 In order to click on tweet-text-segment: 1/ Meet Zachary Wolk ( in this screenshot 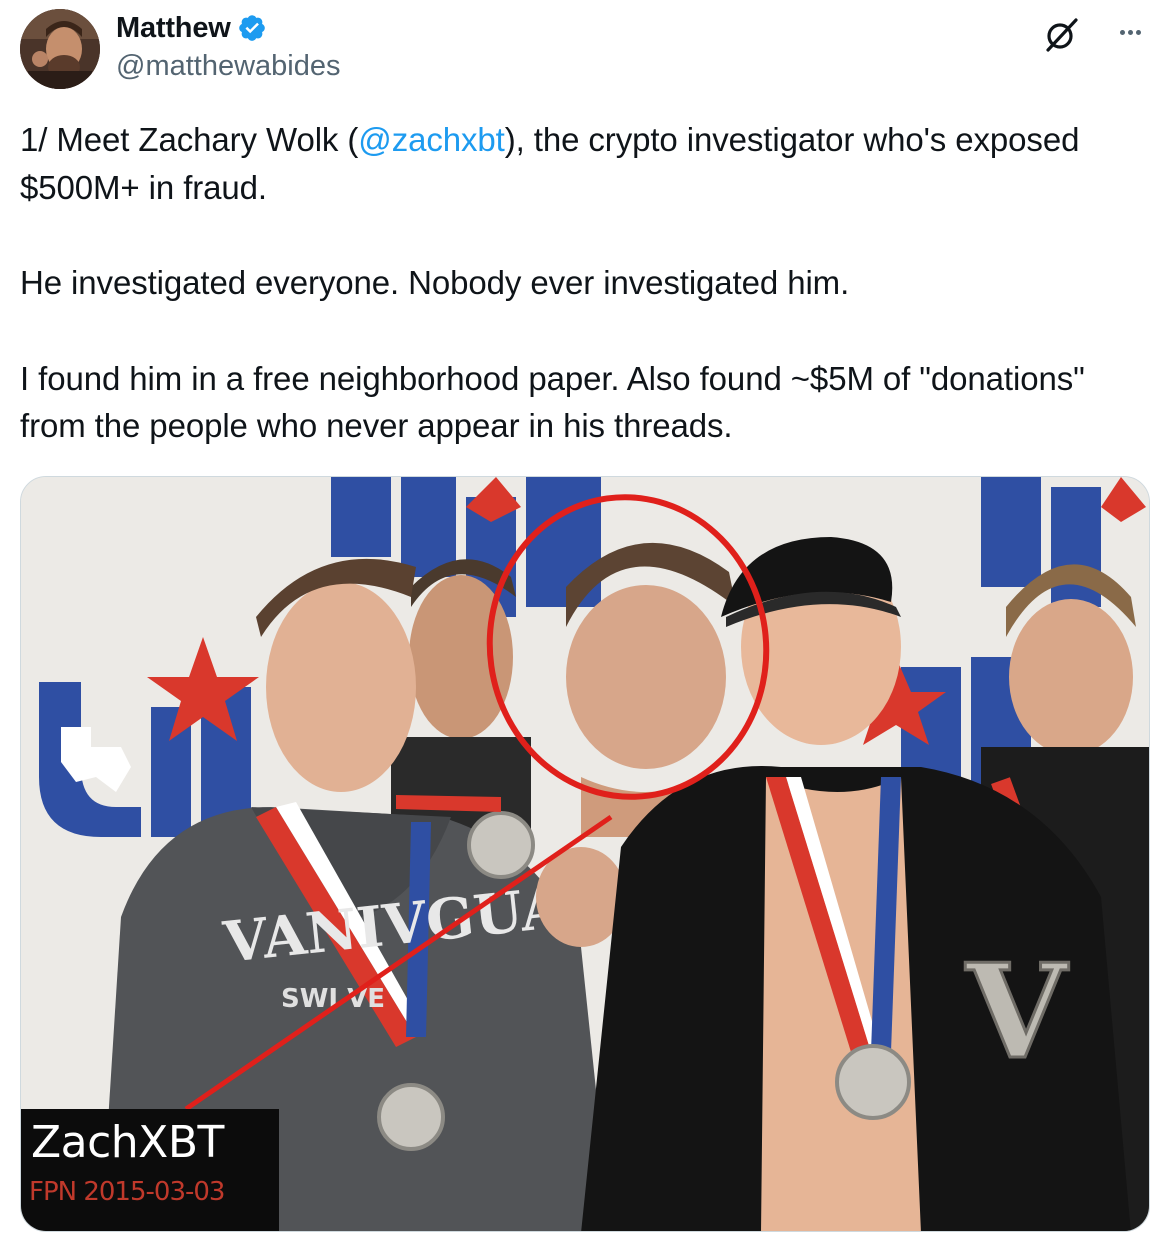, I will do `click(189, 139)`.